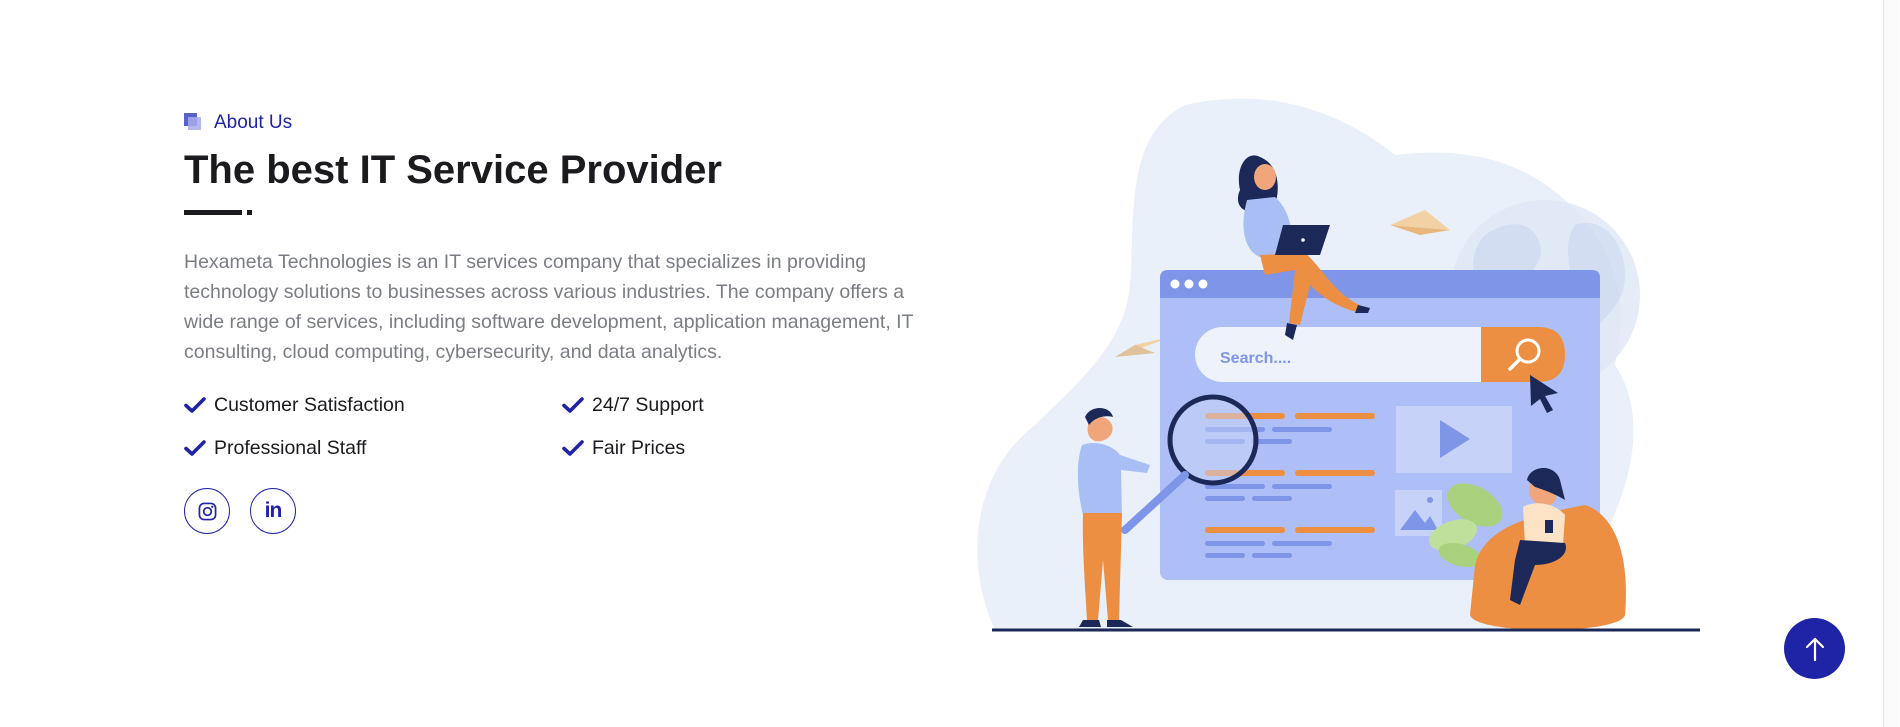 This screenshot has height=727, width=1900. What do you see at coordinates (751, 405) in the screenshot?
I see `feature-item: 24/7 Support` at bounding box center [751, 405].